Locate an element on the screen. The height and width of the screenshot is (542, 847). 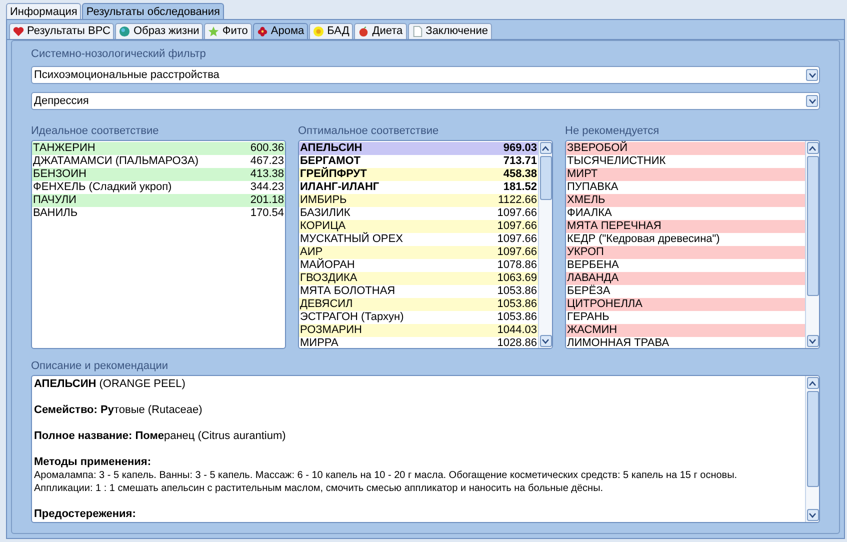
star-icon is located at coordinates (214, 31).